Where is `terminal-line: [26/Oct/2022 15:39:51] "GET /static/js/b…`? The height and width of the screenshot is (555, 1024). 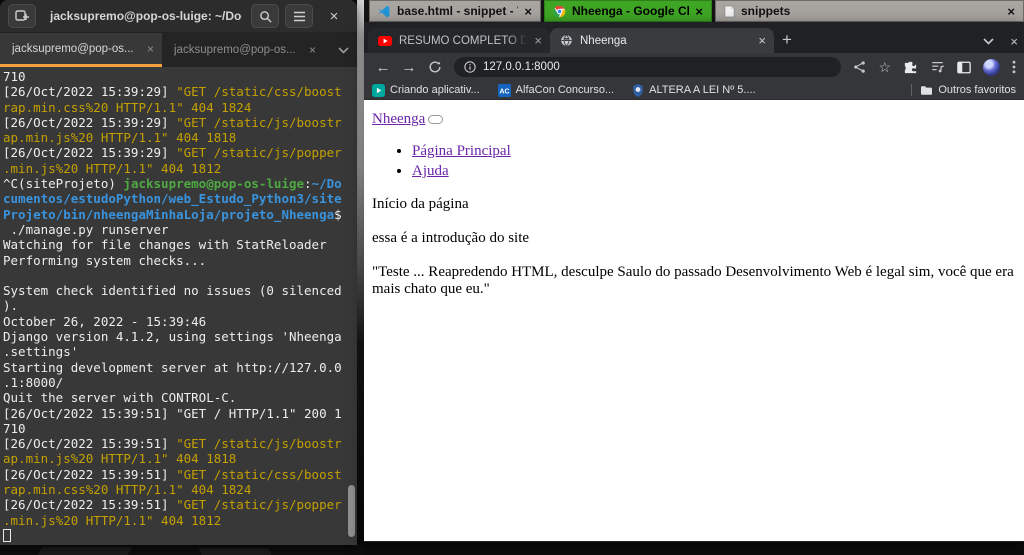 terminal-line: [26/Oct/2022 15:39:51] "GET /static/js/b… is located at coordinates (172, 444).